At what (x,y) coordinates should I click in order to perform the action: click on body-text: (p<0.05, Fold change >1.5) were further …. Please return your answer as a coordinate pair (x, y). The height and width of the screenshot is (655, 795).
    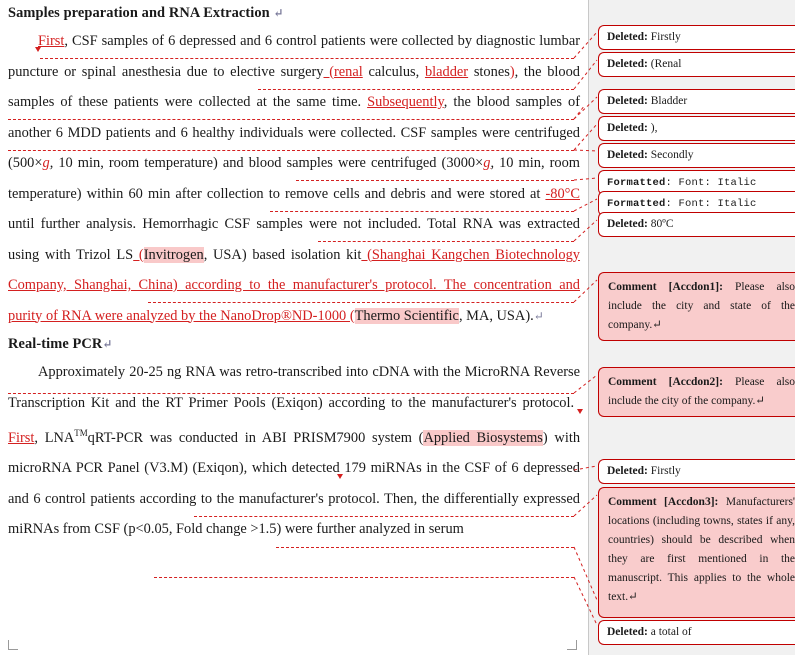
    Looking at the image, I should click on (291, 529).